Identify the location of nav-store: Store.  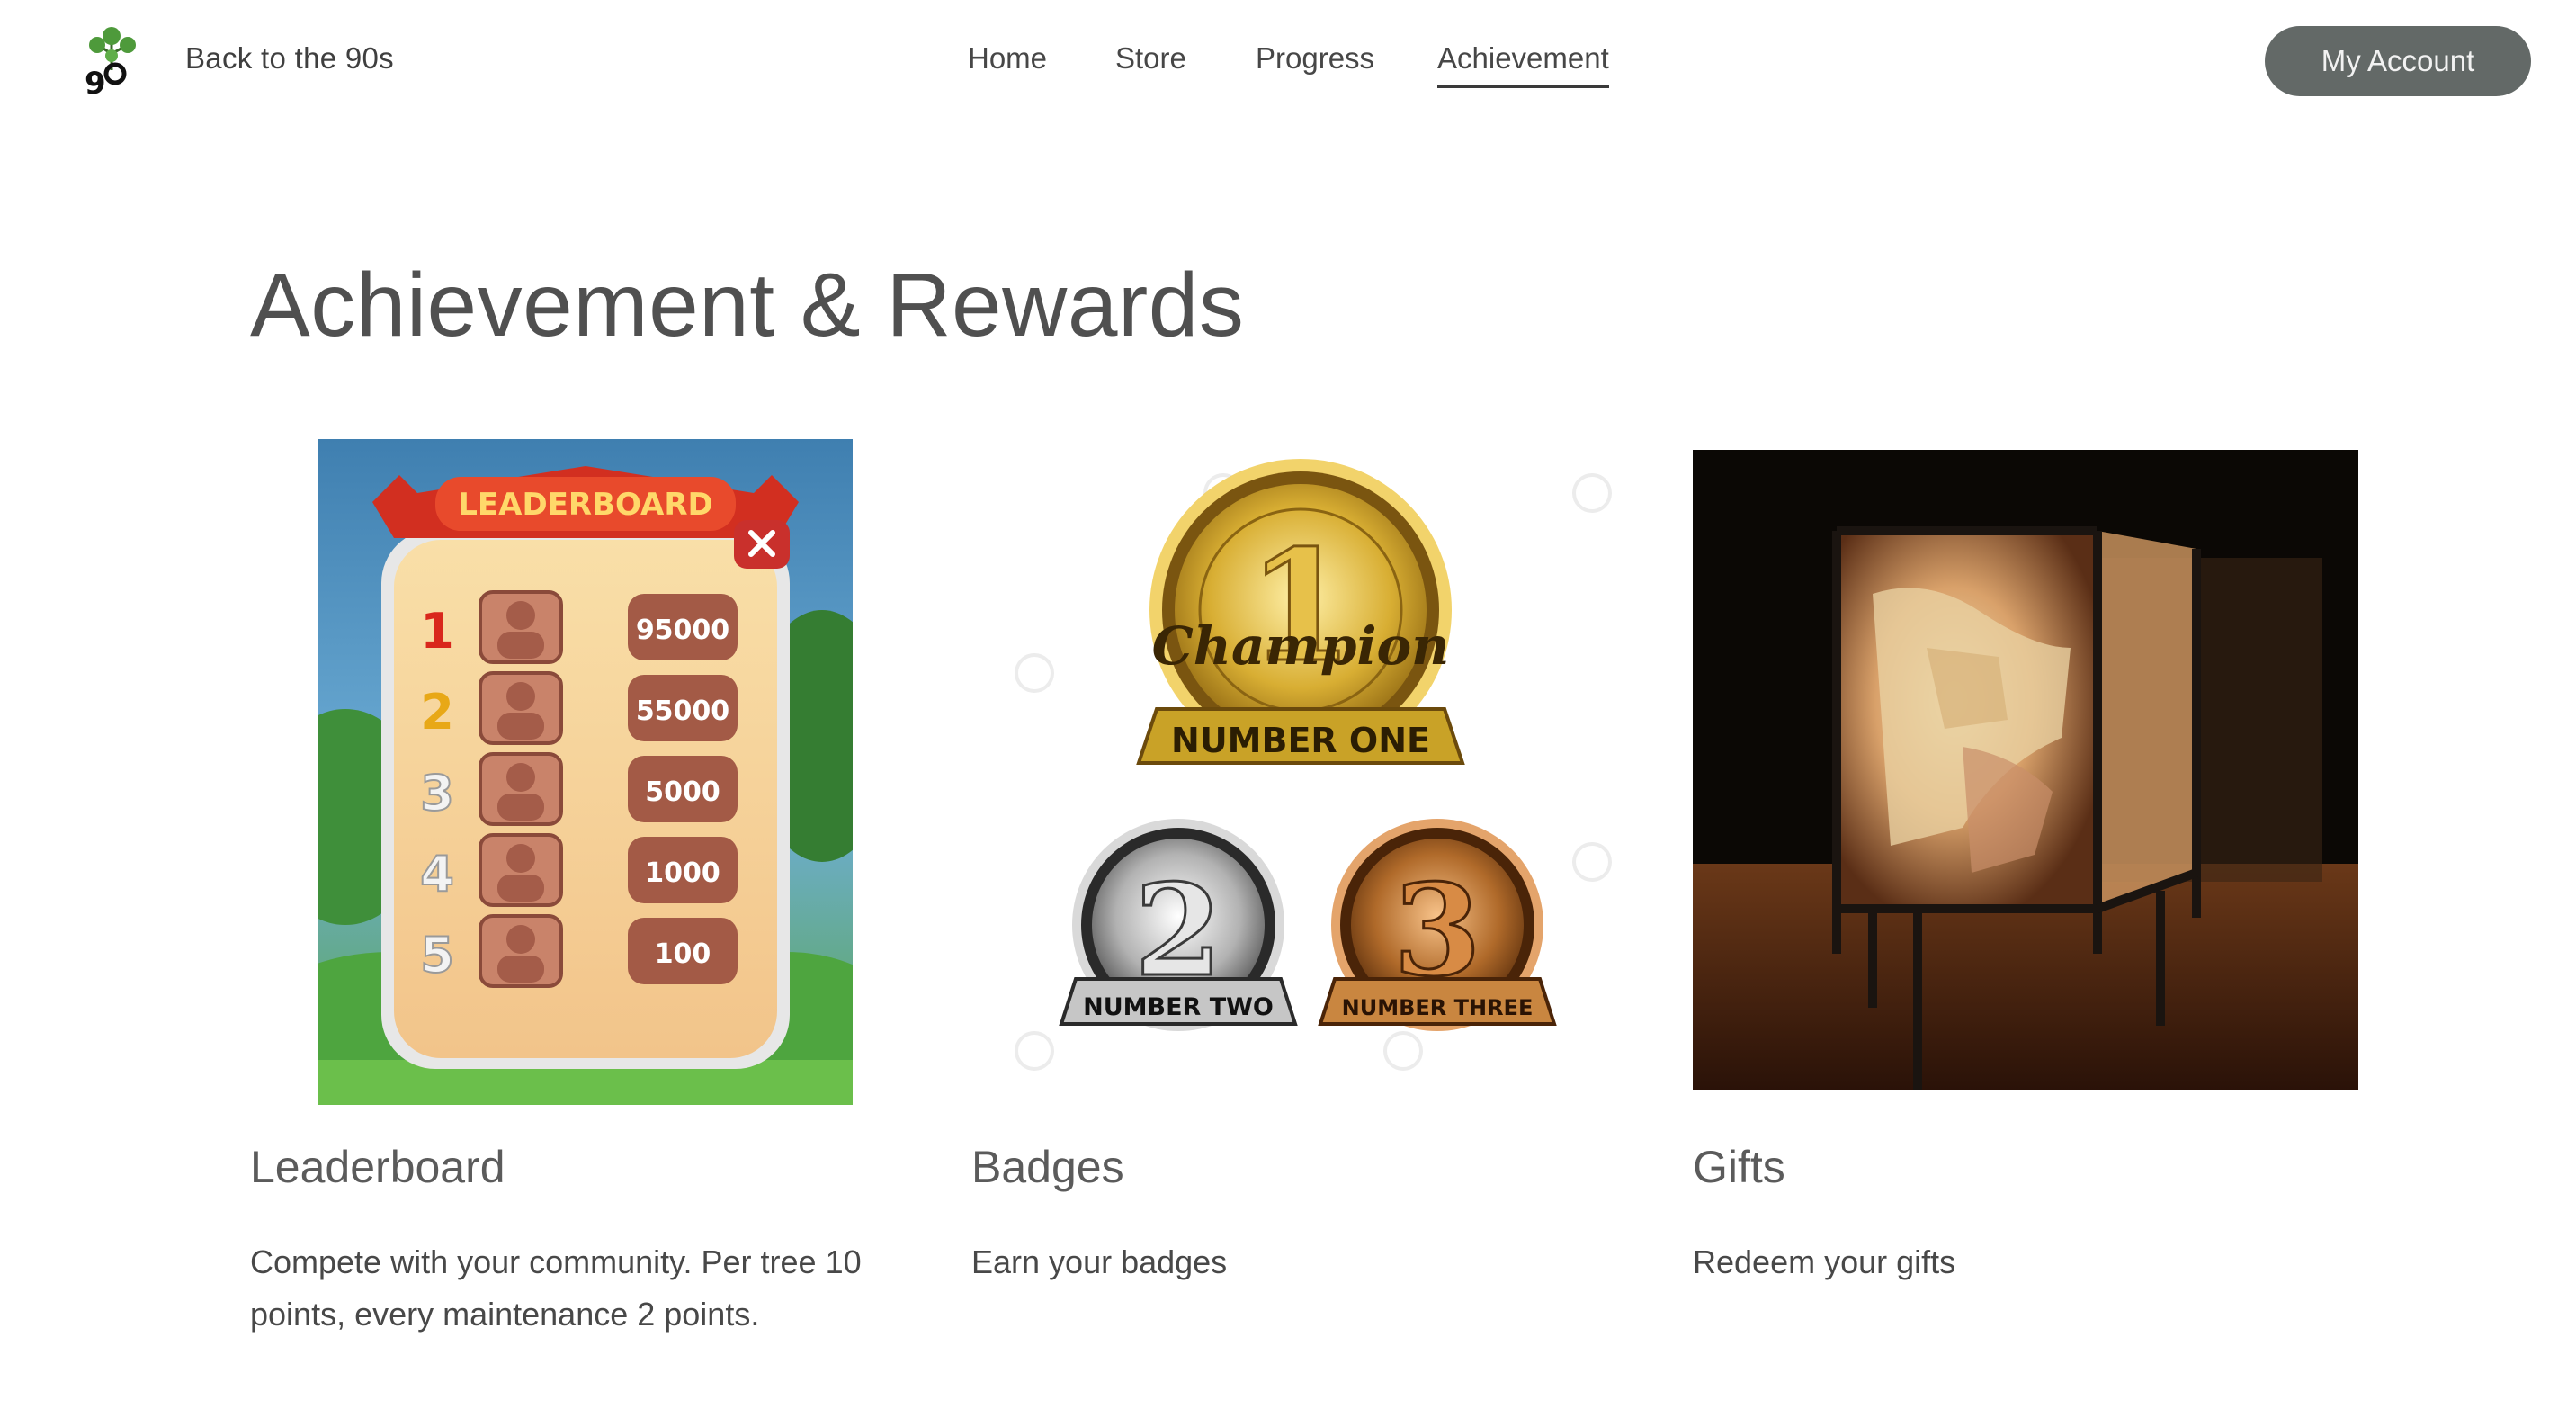
(1150, 58).